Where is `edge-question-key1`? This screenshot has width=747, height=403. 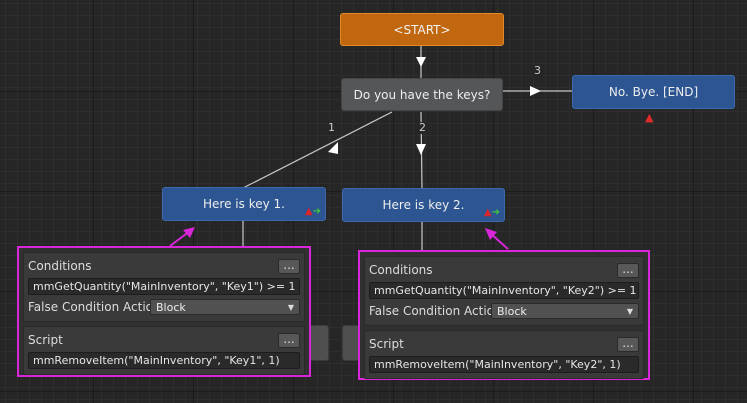
edge-question-key1 is located at coordinates (317, 150).